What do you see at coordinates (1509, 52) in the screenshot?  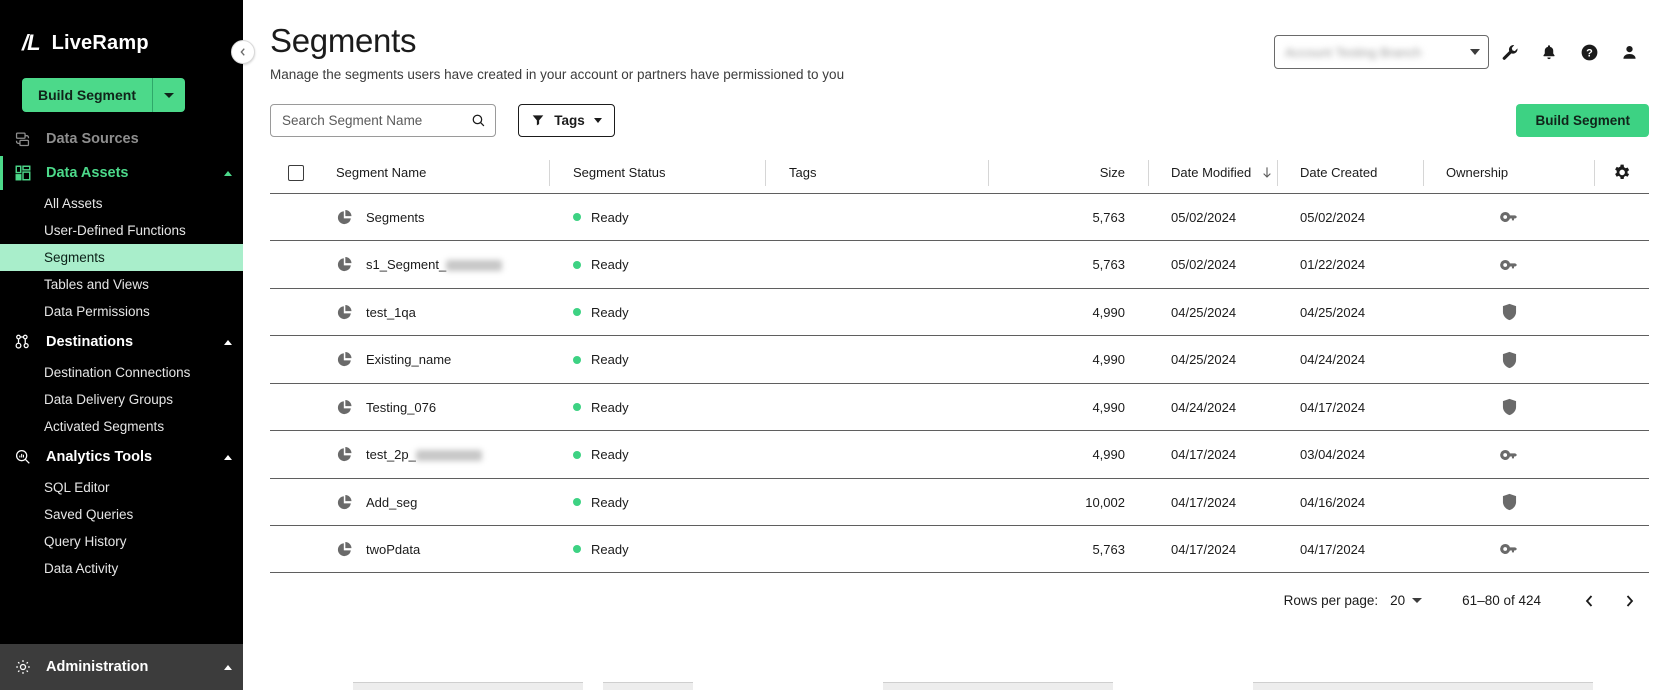 I see `wrench-icon` at bounding box center [1509, 52].